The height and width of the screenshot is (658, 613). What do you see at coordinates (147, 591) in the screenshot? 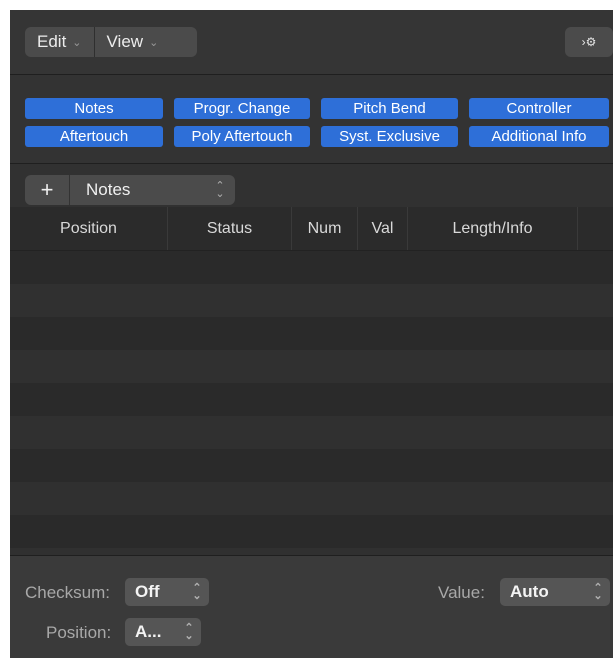
I see `checksum-value: Off` at bounding box center [147, 591].